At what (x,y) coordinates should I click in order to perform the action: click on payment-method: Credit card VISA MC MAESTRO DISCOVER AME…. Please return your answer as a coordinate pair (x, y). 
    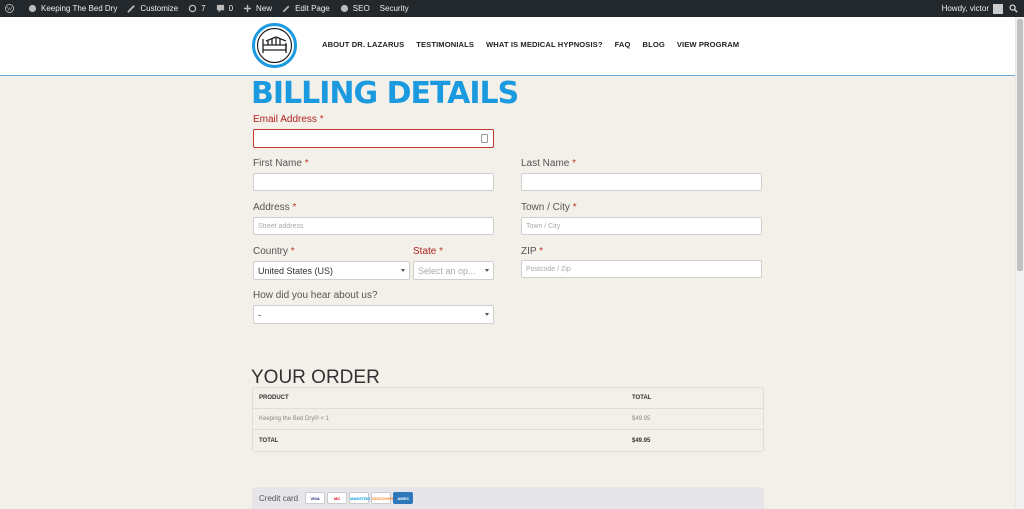
    Looking at the image, I should click on (508, 498).